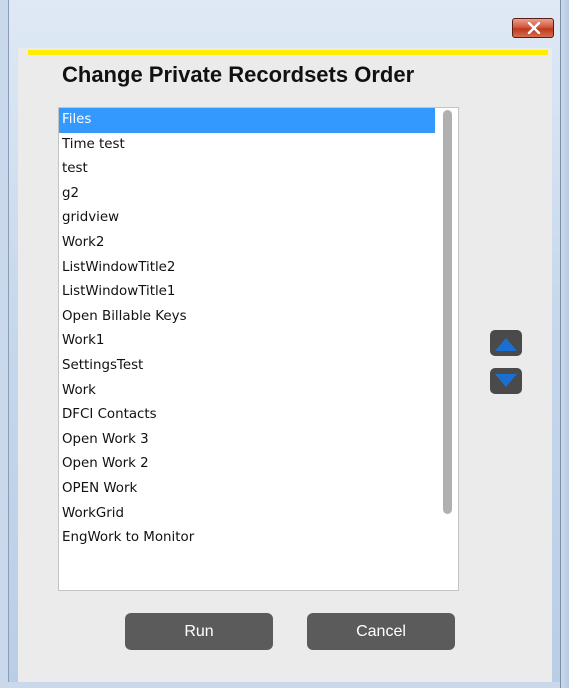 The height and width of the screenshot is (688, 569). Describe the element at coordinates (381, 631) in the screenshot. I see `cancel-button: Cancel` at that location.